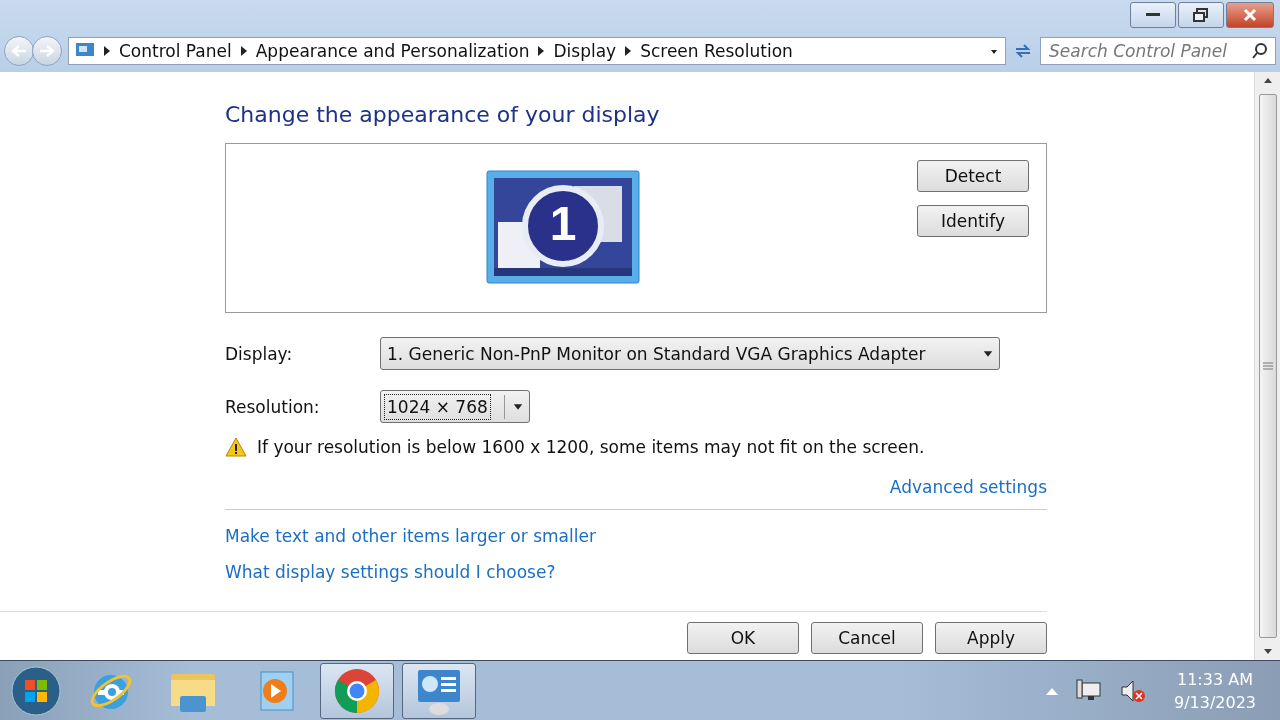 The width and height of the screenshot is (1280, 720). I want to click on search-icon, so click(1260, 51).